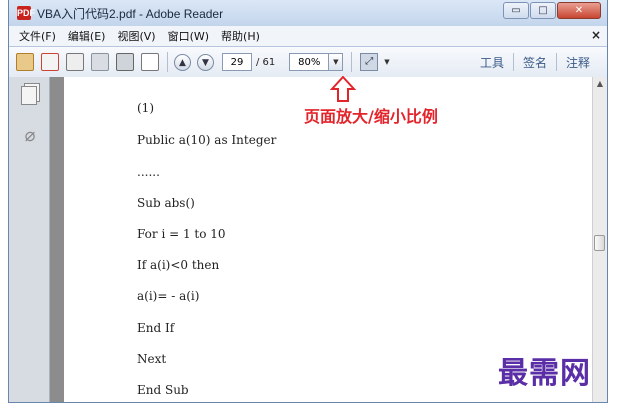  I want to click on zoom-annotation: 页面放大/缩小比例, so click(371, 116).